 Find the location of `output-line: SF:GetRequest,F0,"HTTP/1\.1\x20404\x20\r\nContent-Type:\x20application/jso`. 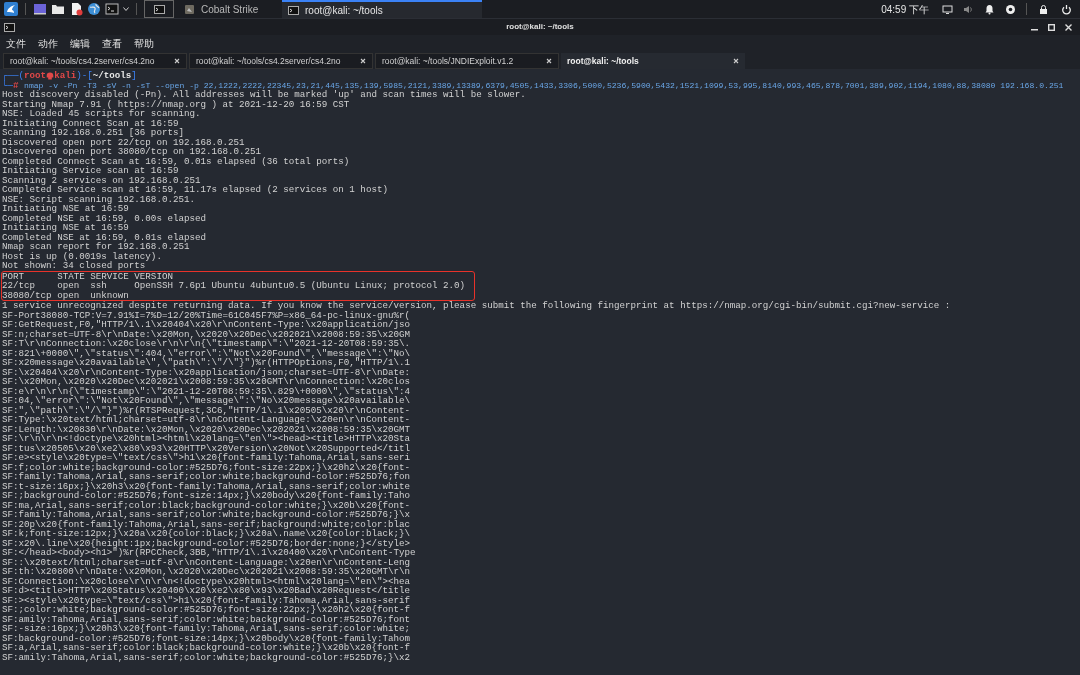

output-line: SF:GetRequest,F0,"HTTP/1\.1\x20404\x20\r\nContent-Type:\x20application/jso is located at coordinates (206, 325).